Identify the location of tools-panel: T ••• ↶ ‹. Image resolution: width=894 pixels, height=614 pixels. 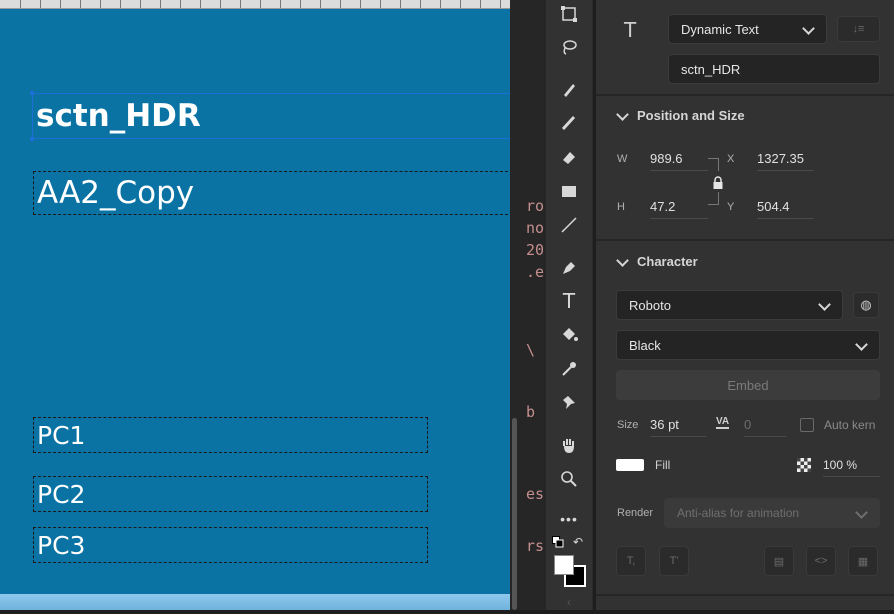
(569, 305).